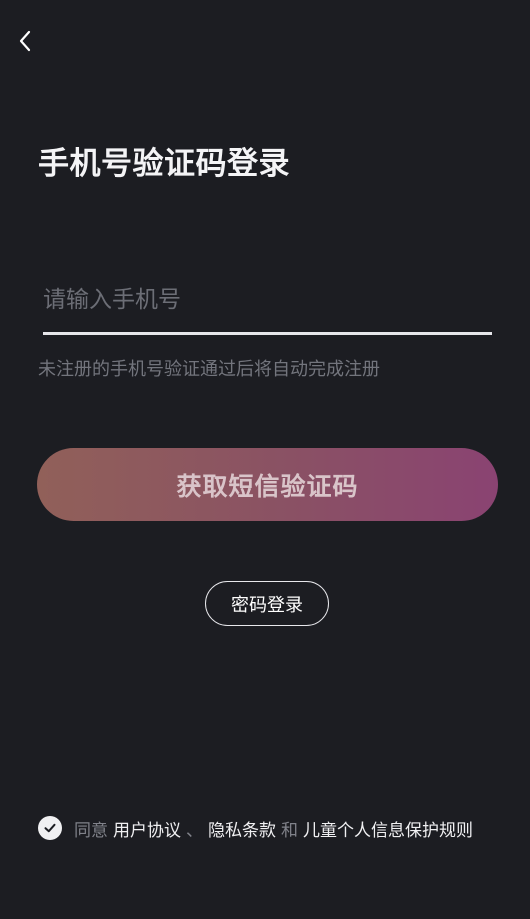  I want to click on privacy-terms-link: 隐私条款, so click(242, 828).